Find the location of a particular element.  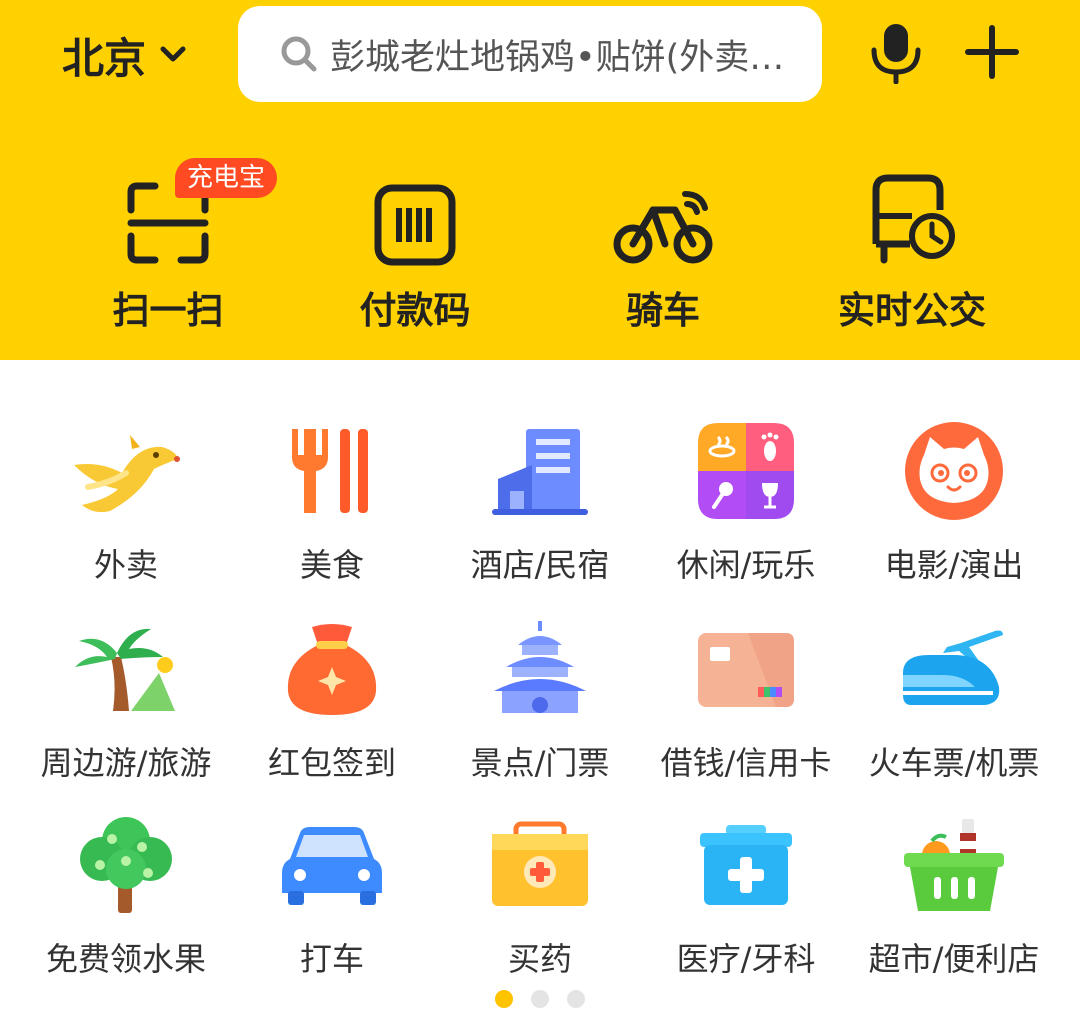

quick-action-label: 骑车 is located at coordinates (663, 310).